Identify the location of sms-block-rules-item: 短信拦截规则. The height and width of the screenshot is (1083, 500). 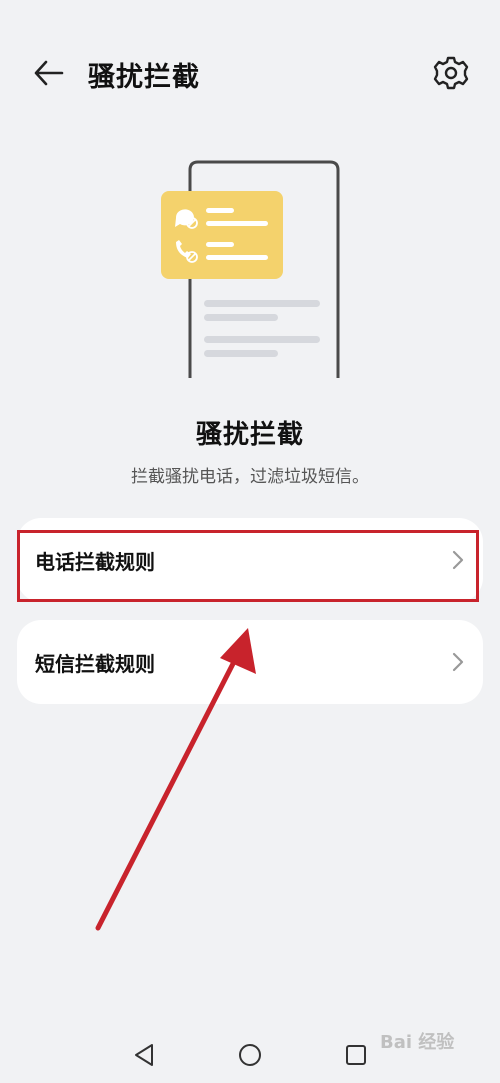
(250, 662).